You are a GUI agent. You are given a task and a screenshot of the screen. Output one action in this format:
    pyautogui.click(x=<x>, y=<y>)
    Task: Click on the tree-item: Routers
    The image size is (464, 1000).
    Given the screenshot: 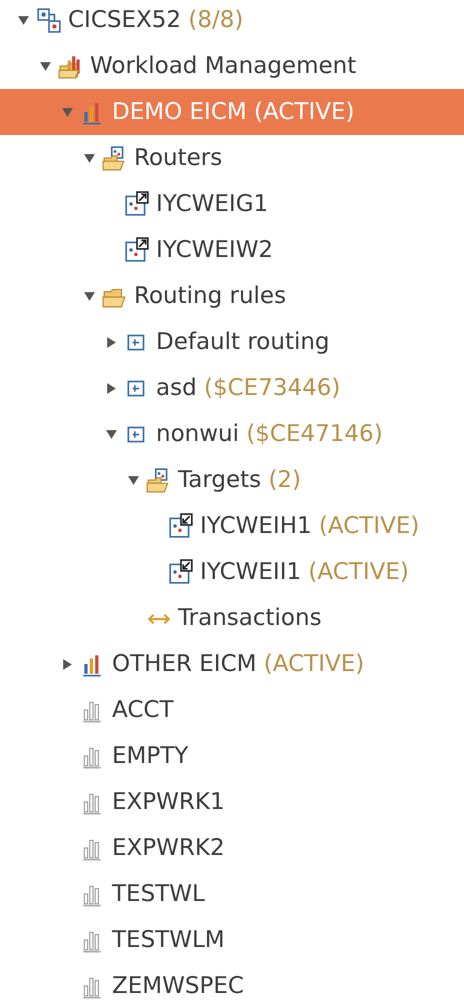 What is the action you would take?
    pyautogui.click(x=178, y=158)
    